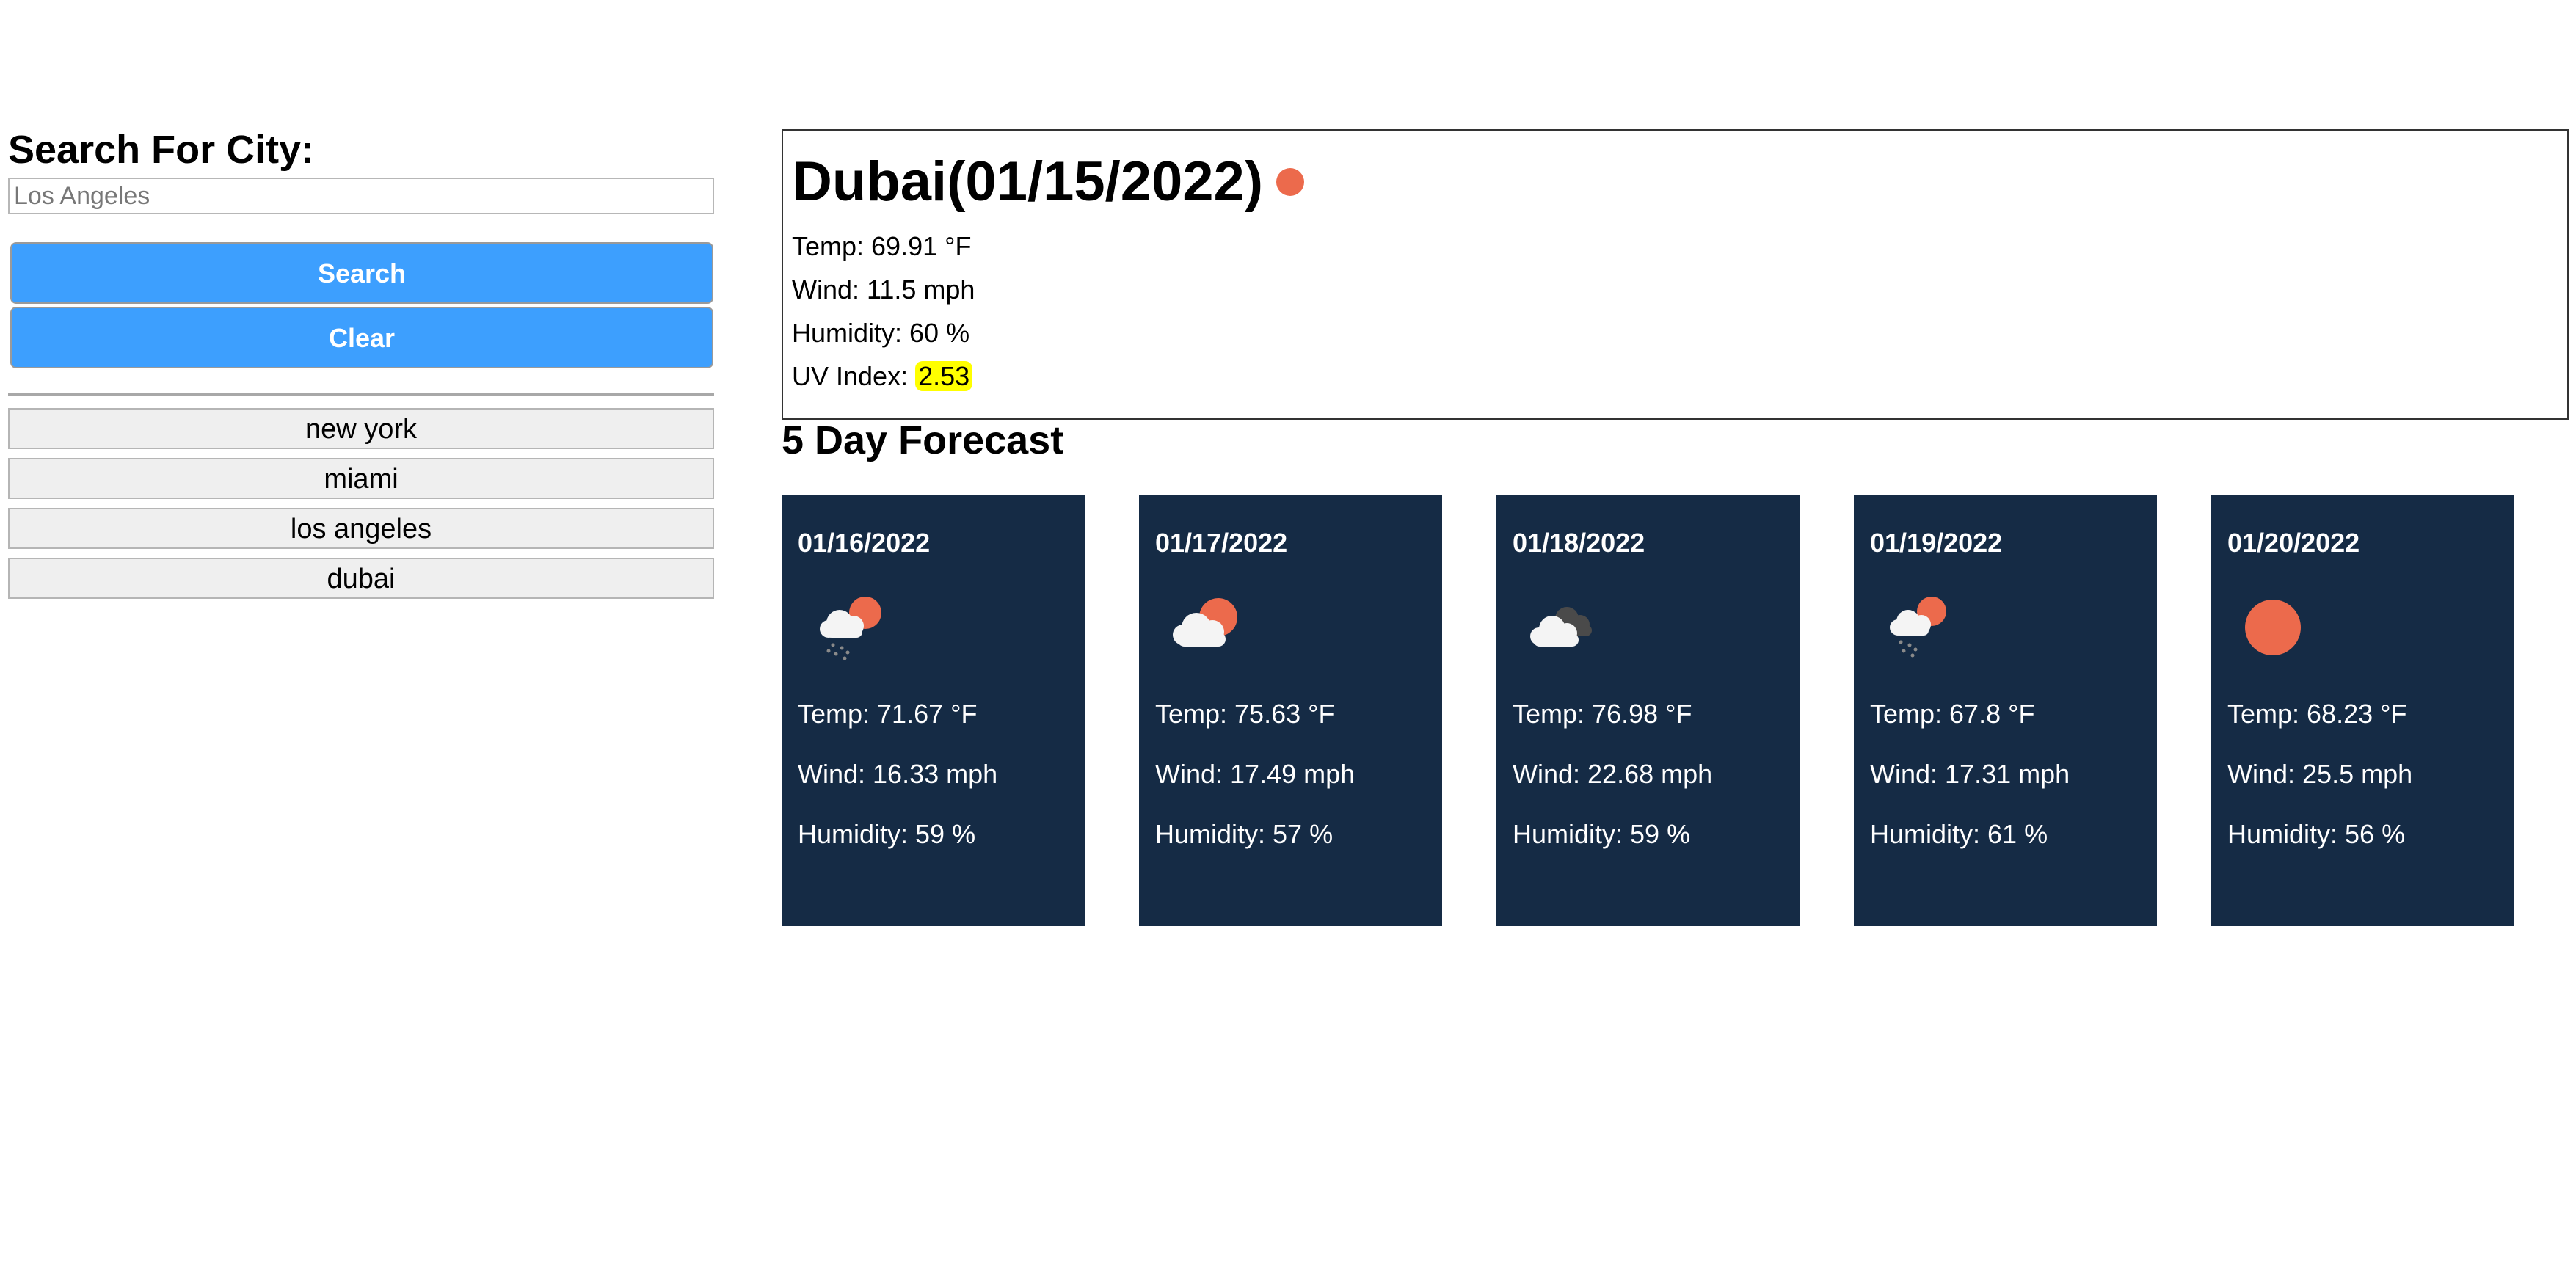 The image size is (2576, 1263). Describe the element at coordinates (1244, 834) in the screenshot. I see `forecast-humidity: Humidity: 57 %` at that location.